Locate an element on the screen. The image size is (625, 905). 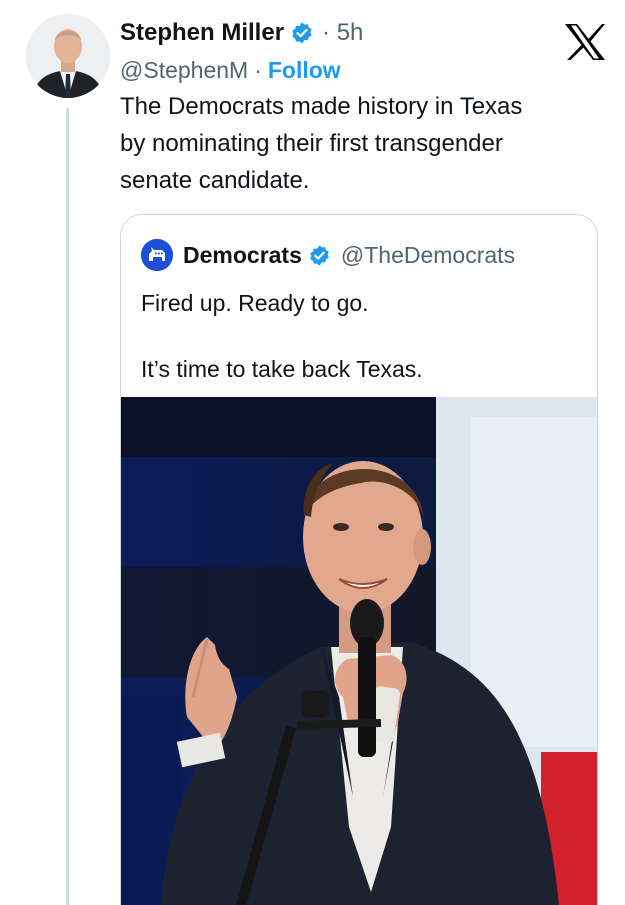
author-handle: @StephenM is located at coordinates (184, 70).